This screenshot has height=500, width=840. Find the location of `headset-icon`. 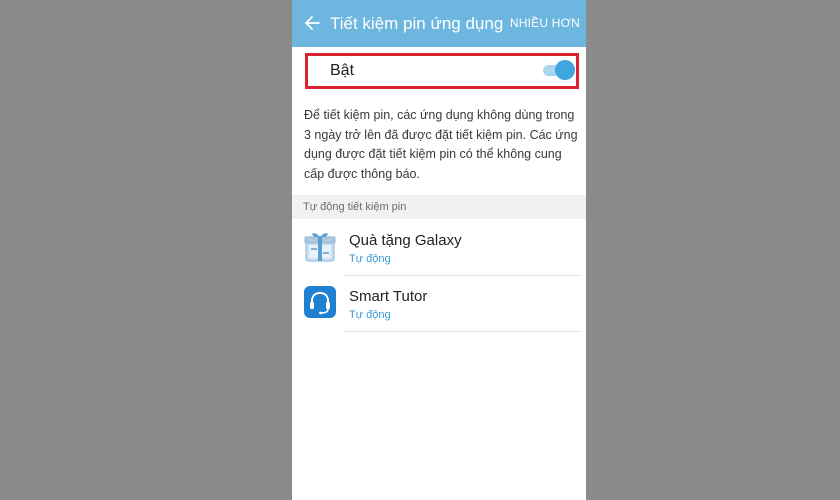

headset-icon is located at coordinates (320, 302).